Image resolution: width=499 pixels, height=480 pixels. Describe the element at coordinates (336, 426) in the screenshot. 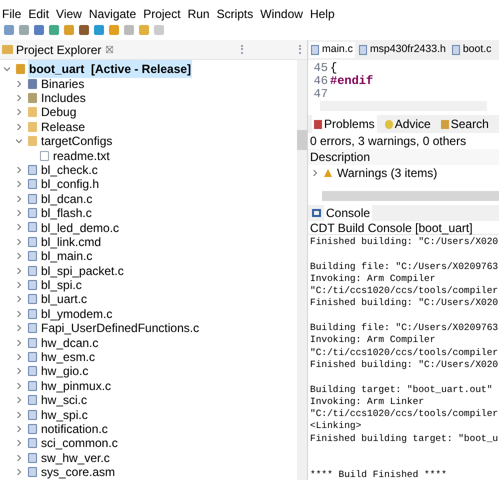

I see `console-line: <Linking>` at that location.